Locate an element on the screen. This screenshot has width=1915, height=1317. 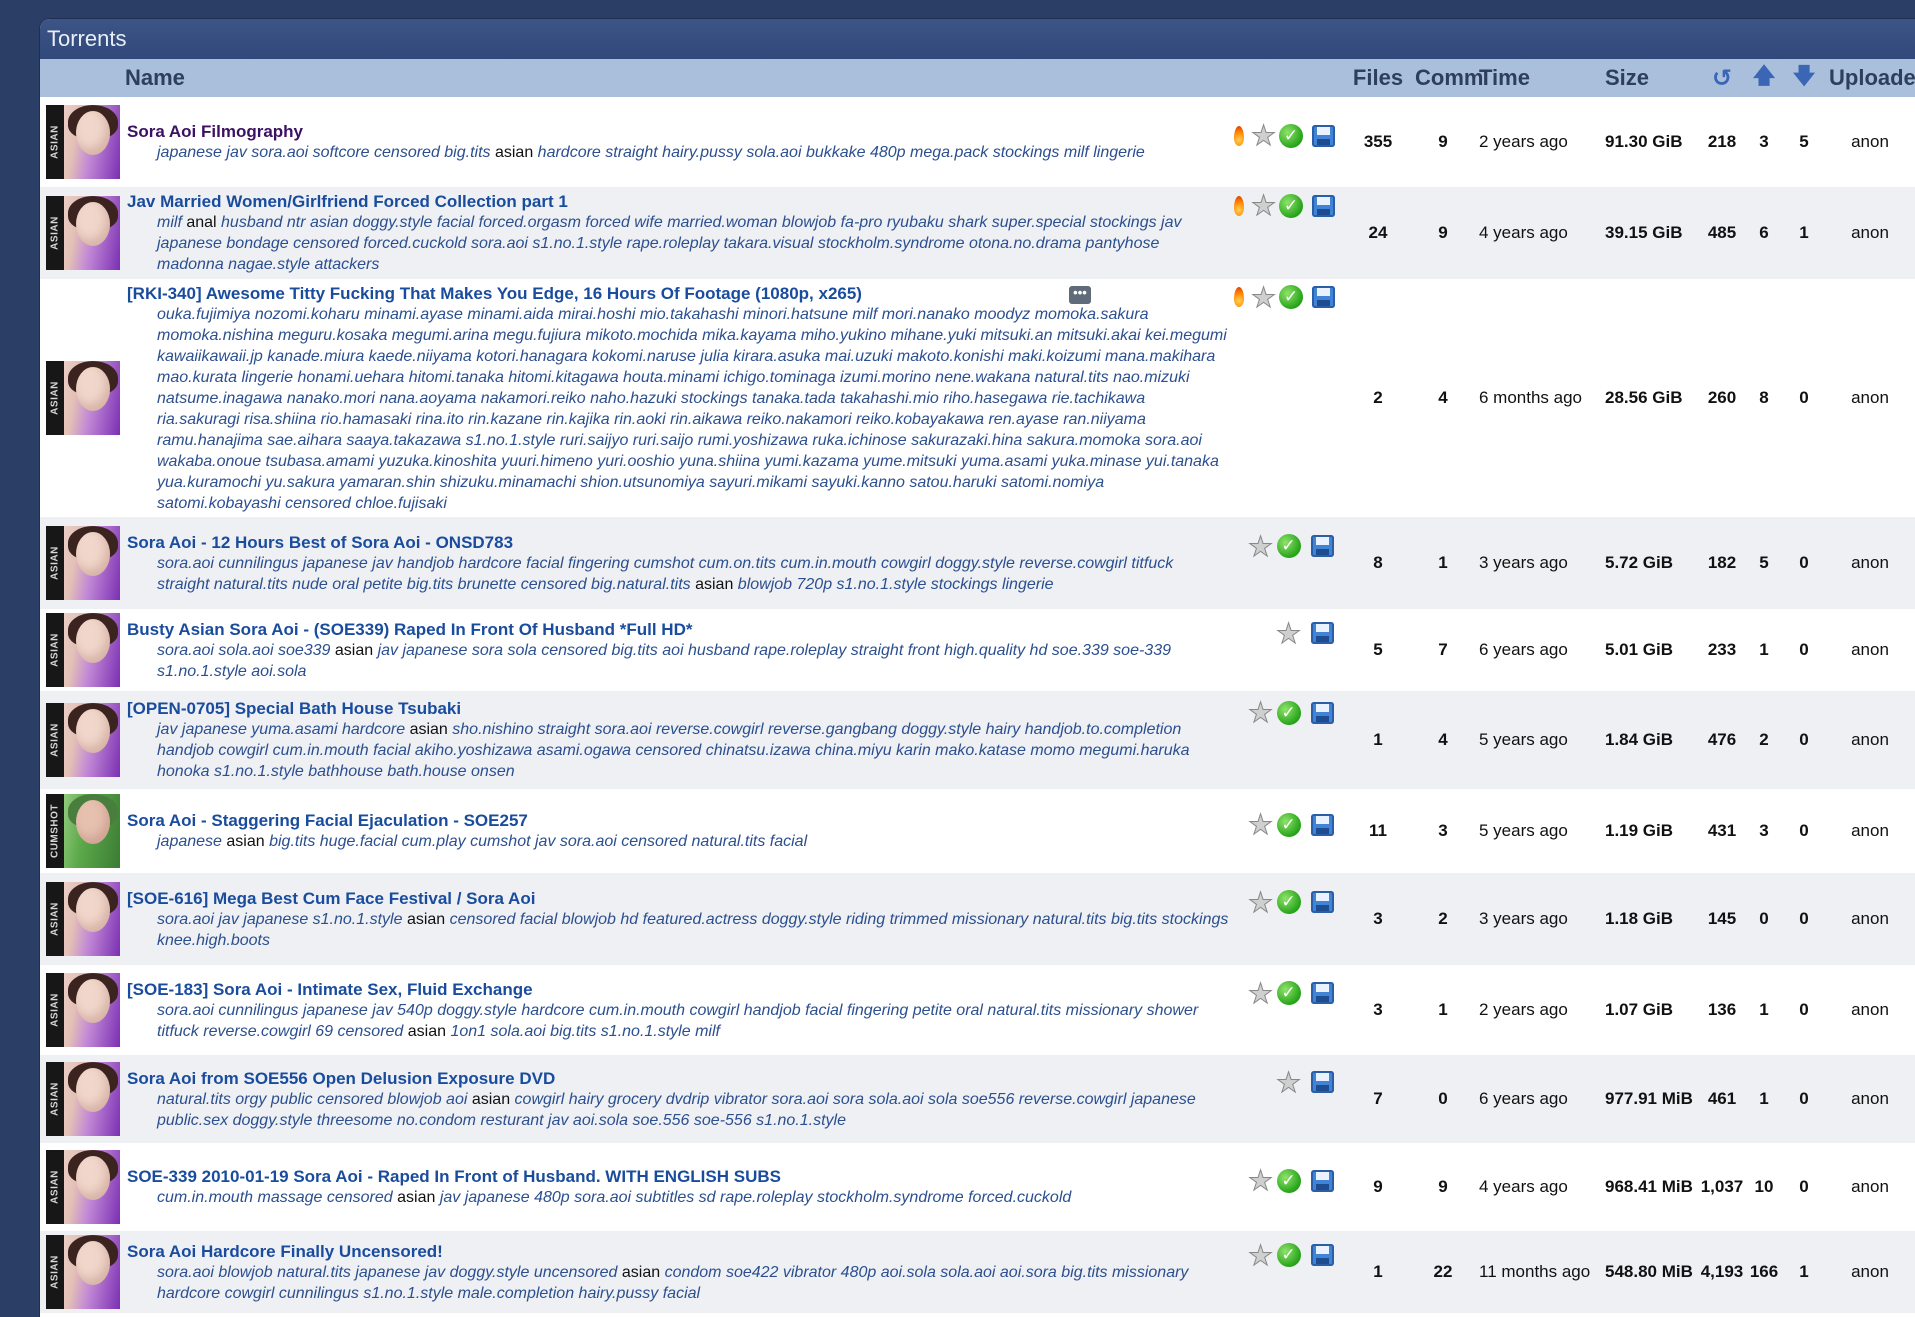
header-time: Time is located at coordinates (1538, 78).